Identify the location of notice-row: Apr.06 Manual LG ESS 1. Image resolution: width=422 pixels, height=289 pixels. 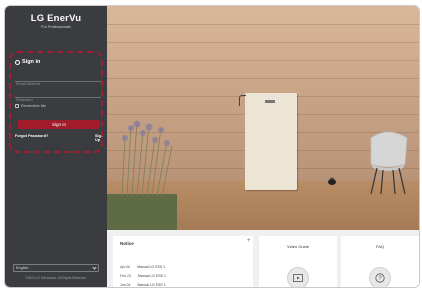
(142, 267).